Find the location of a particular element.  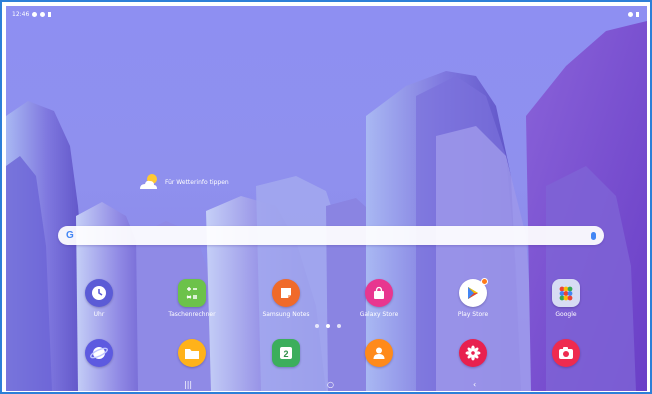

app-clock: Uhr is located at coordinates (99, 298).